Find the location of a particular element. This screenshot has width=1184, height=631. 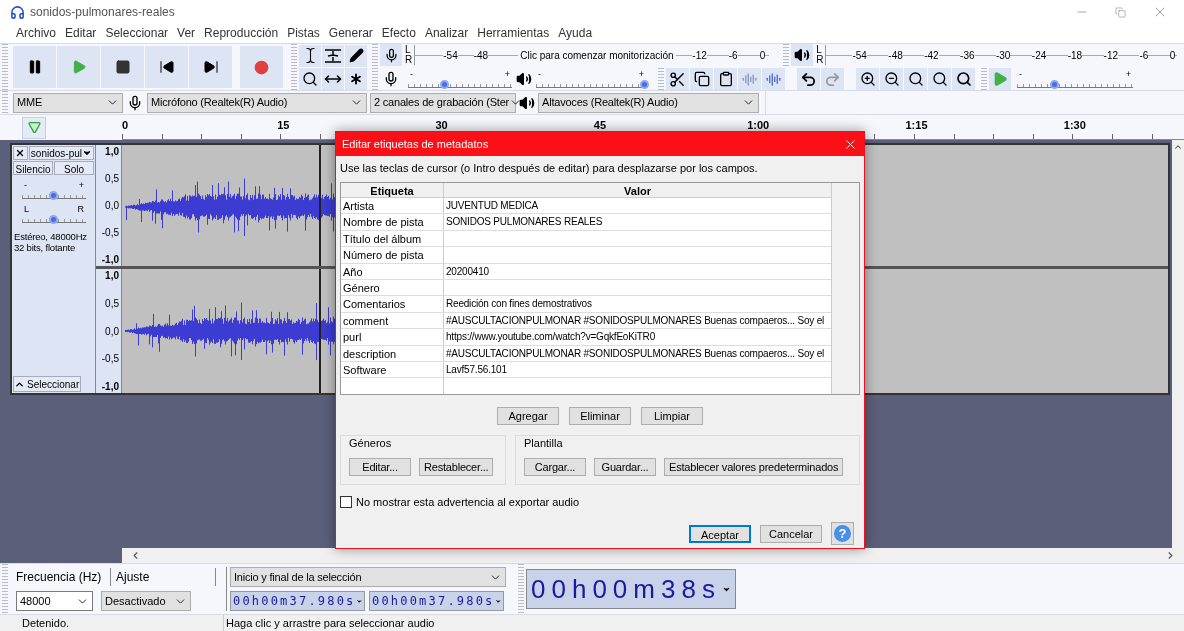

vertical-scrollbar is located at coordinates (1178, 344).